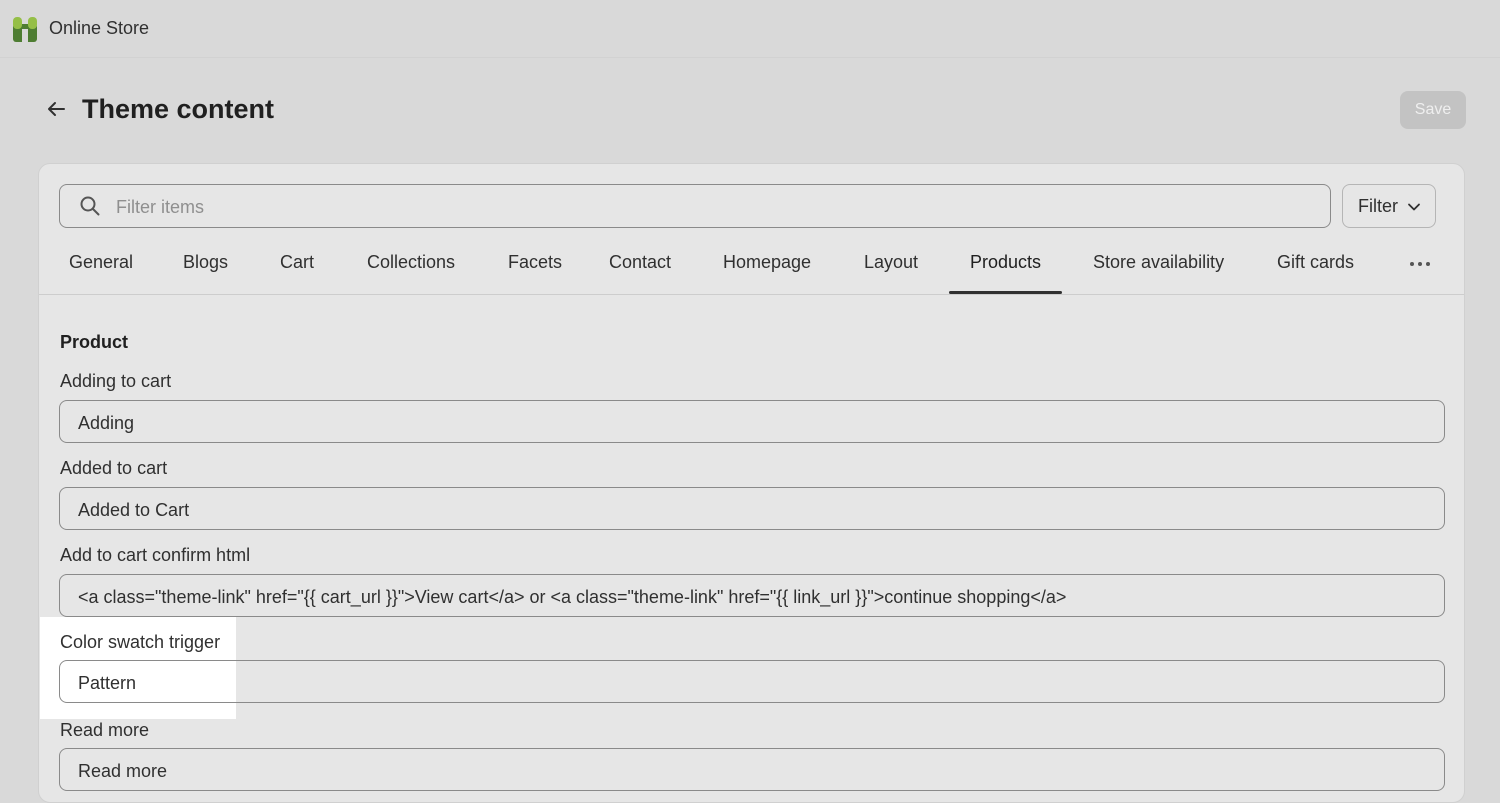  I want to click on tab-gift-cards: Gift cards, so click(1315, 262).